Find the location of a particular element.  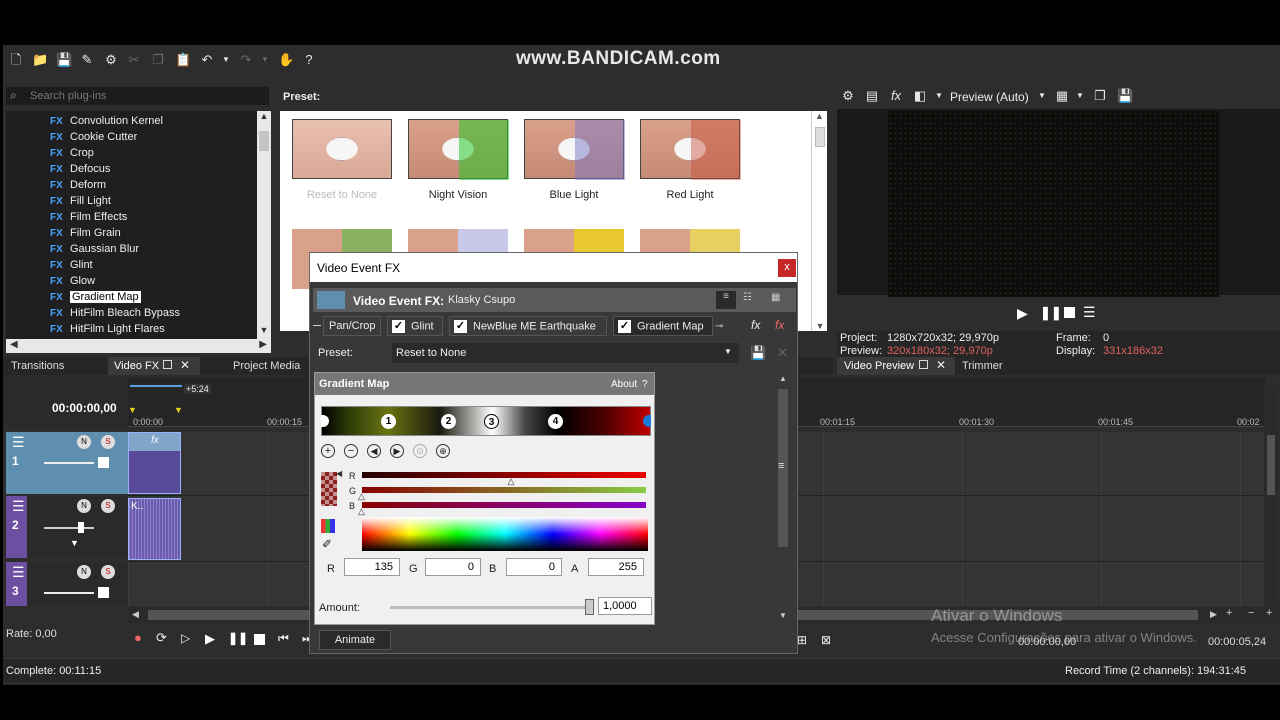

gradient-bar: 1 2 3 4 is located at coordinates (486, 421).